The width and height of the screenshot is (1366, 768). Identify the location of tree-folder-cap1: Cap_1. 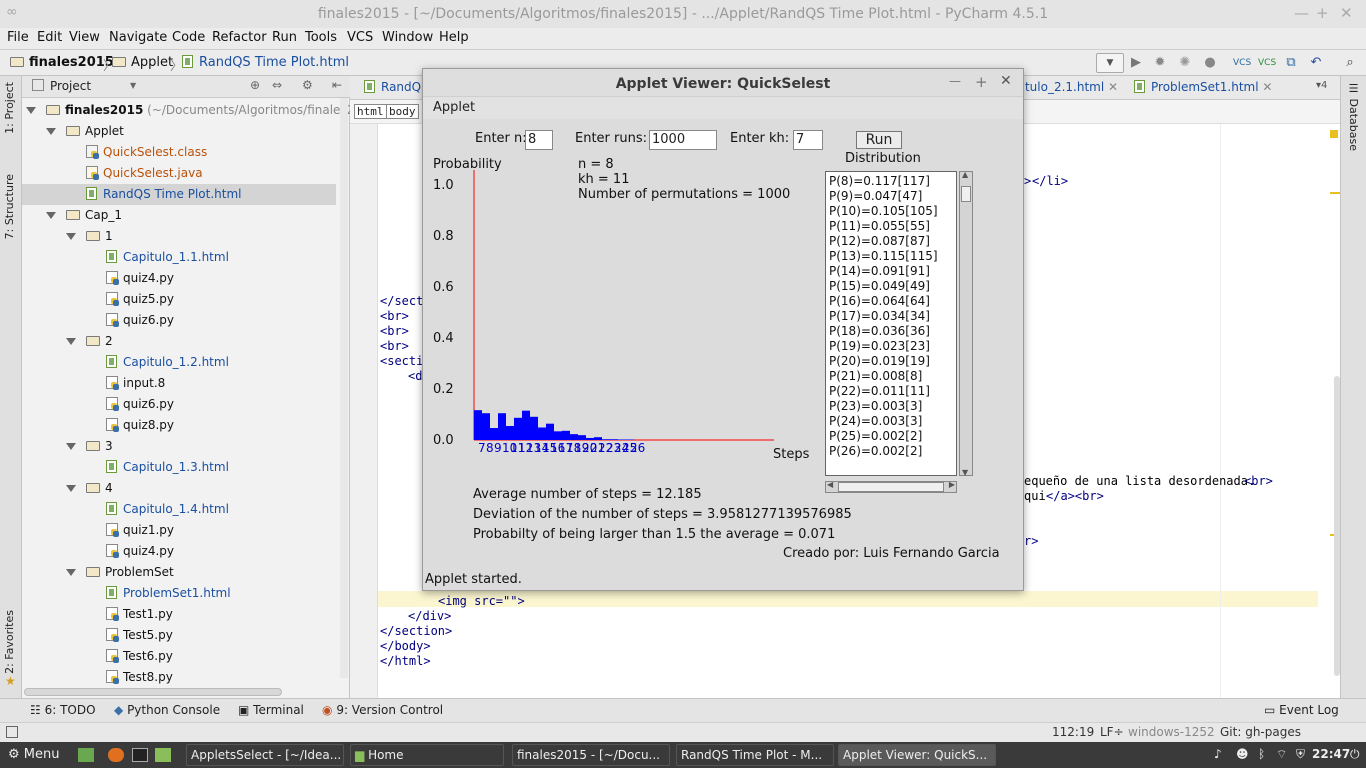
(84, 215).